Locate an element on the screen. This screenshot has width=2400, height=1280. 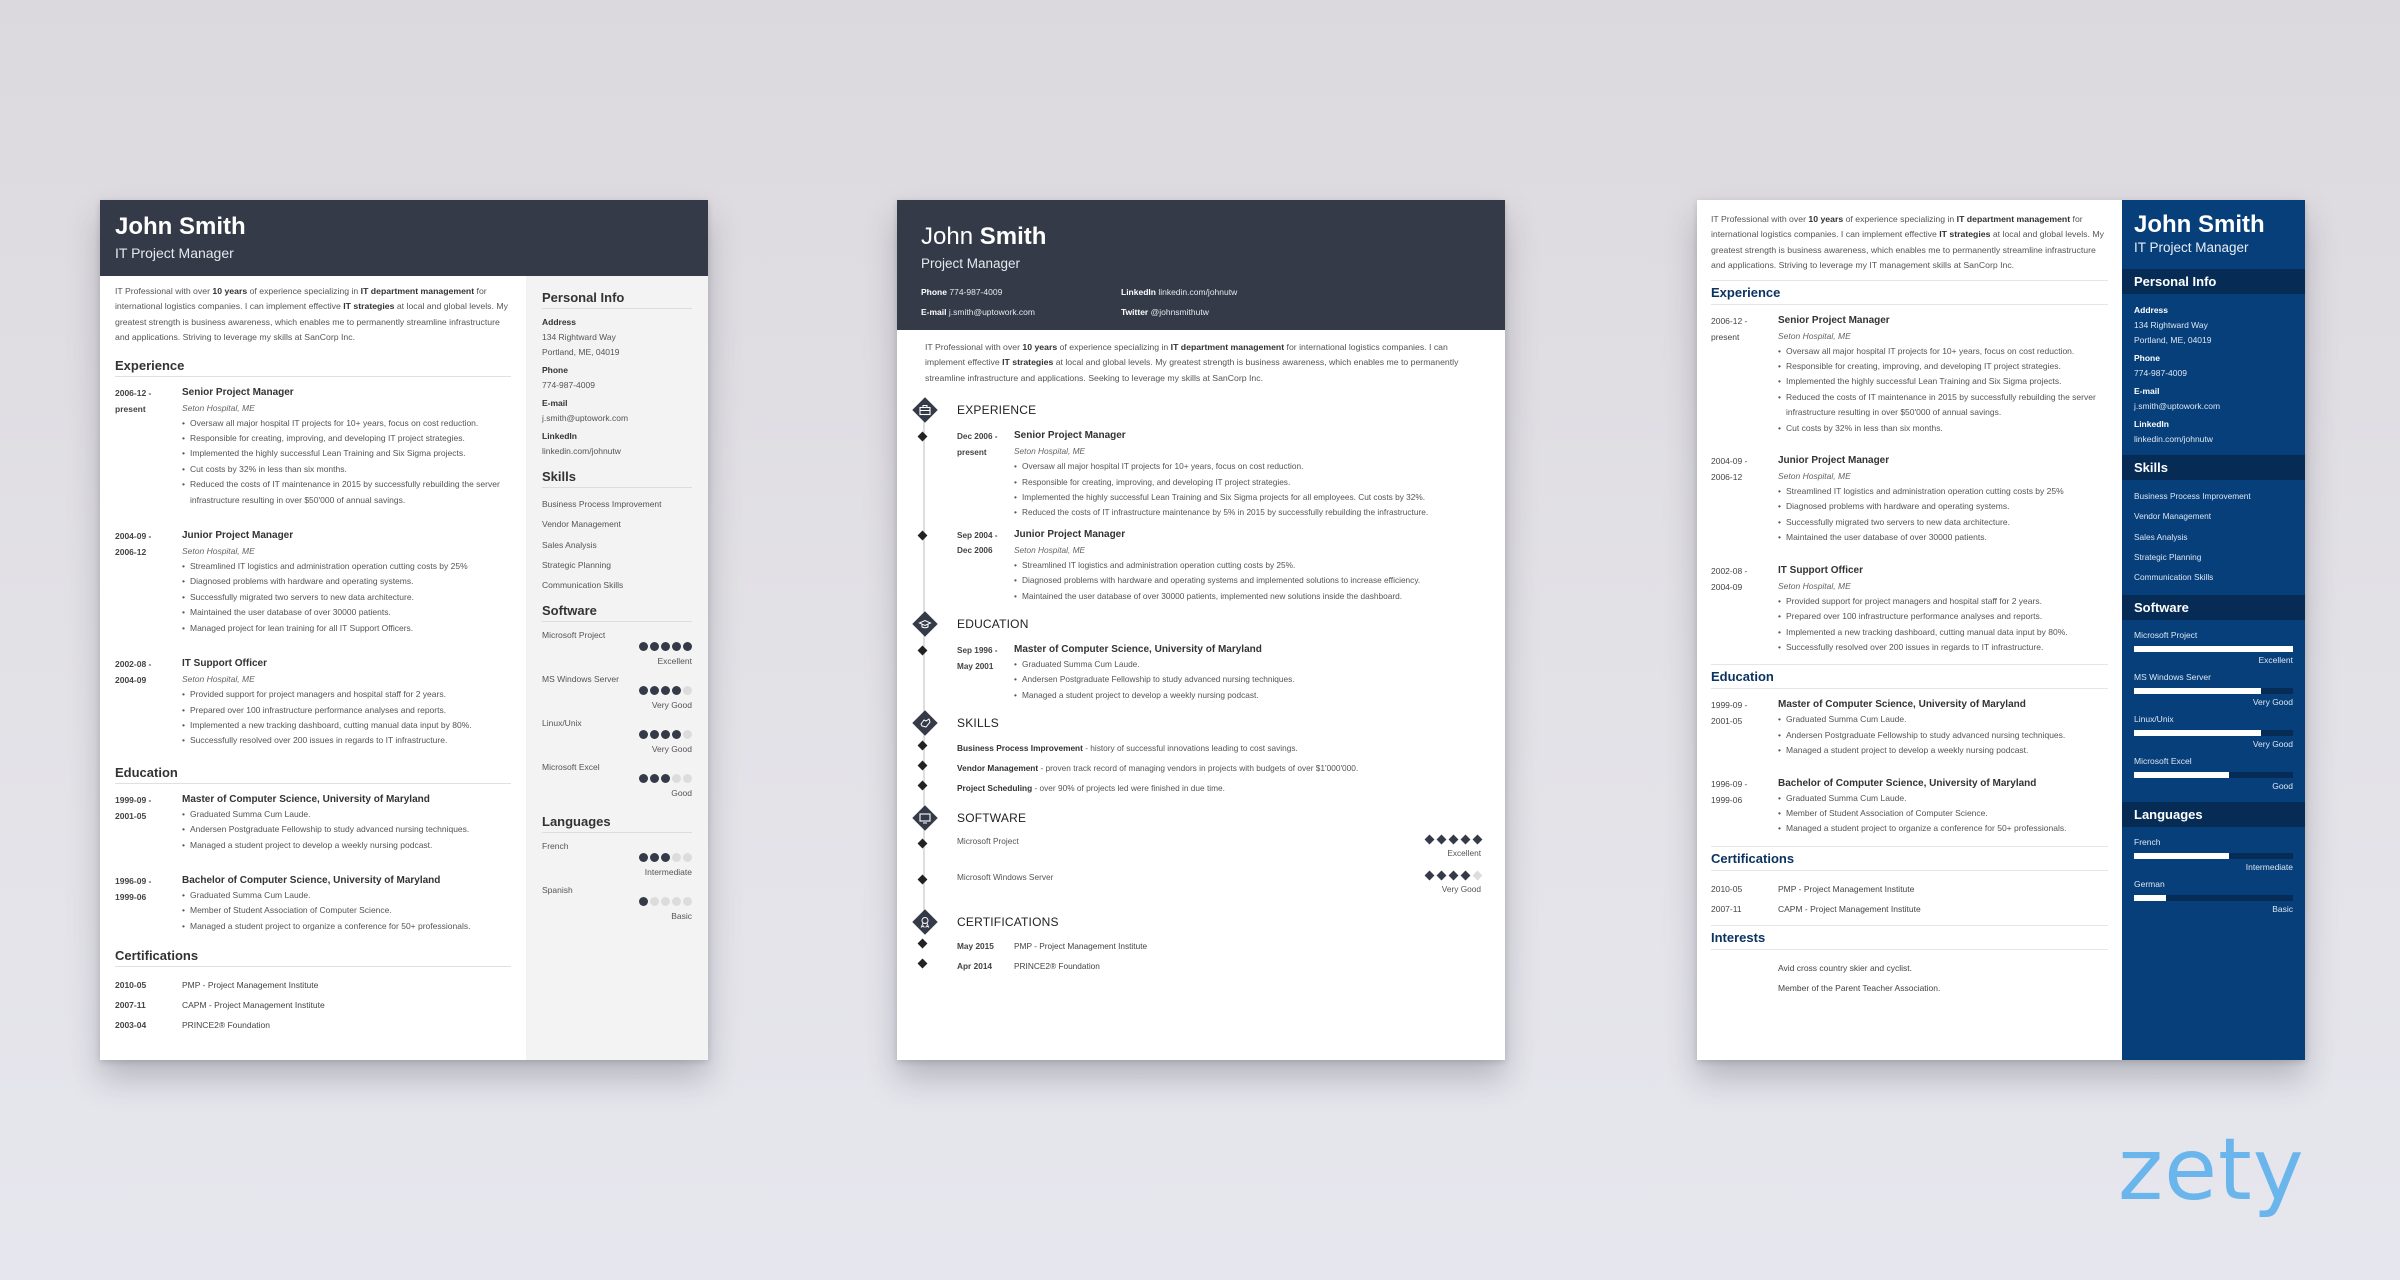
contact-value: @johnsmithutw is located at coordinates (1180, 312).